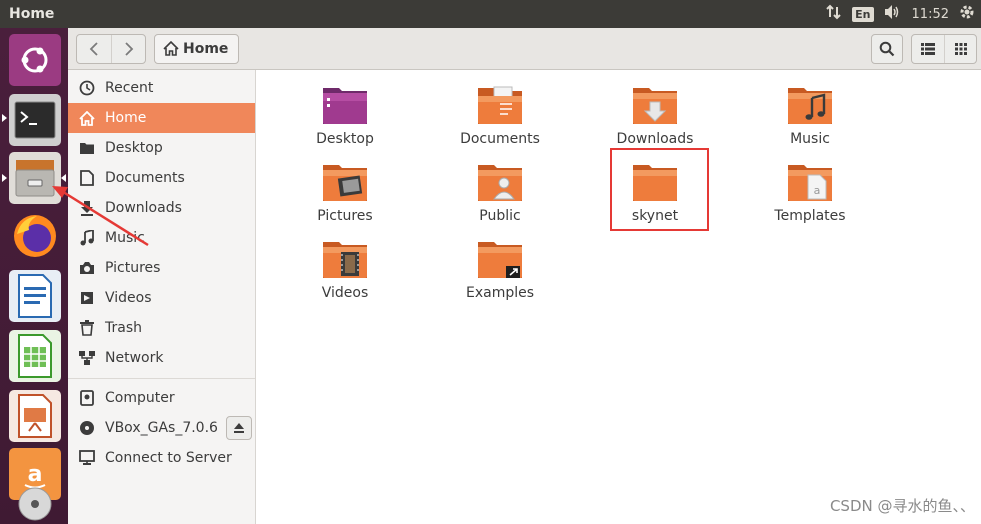  Describe the element at coordinates (834, 14) in the screenshot. I see `network-transfer-icon` at that location.